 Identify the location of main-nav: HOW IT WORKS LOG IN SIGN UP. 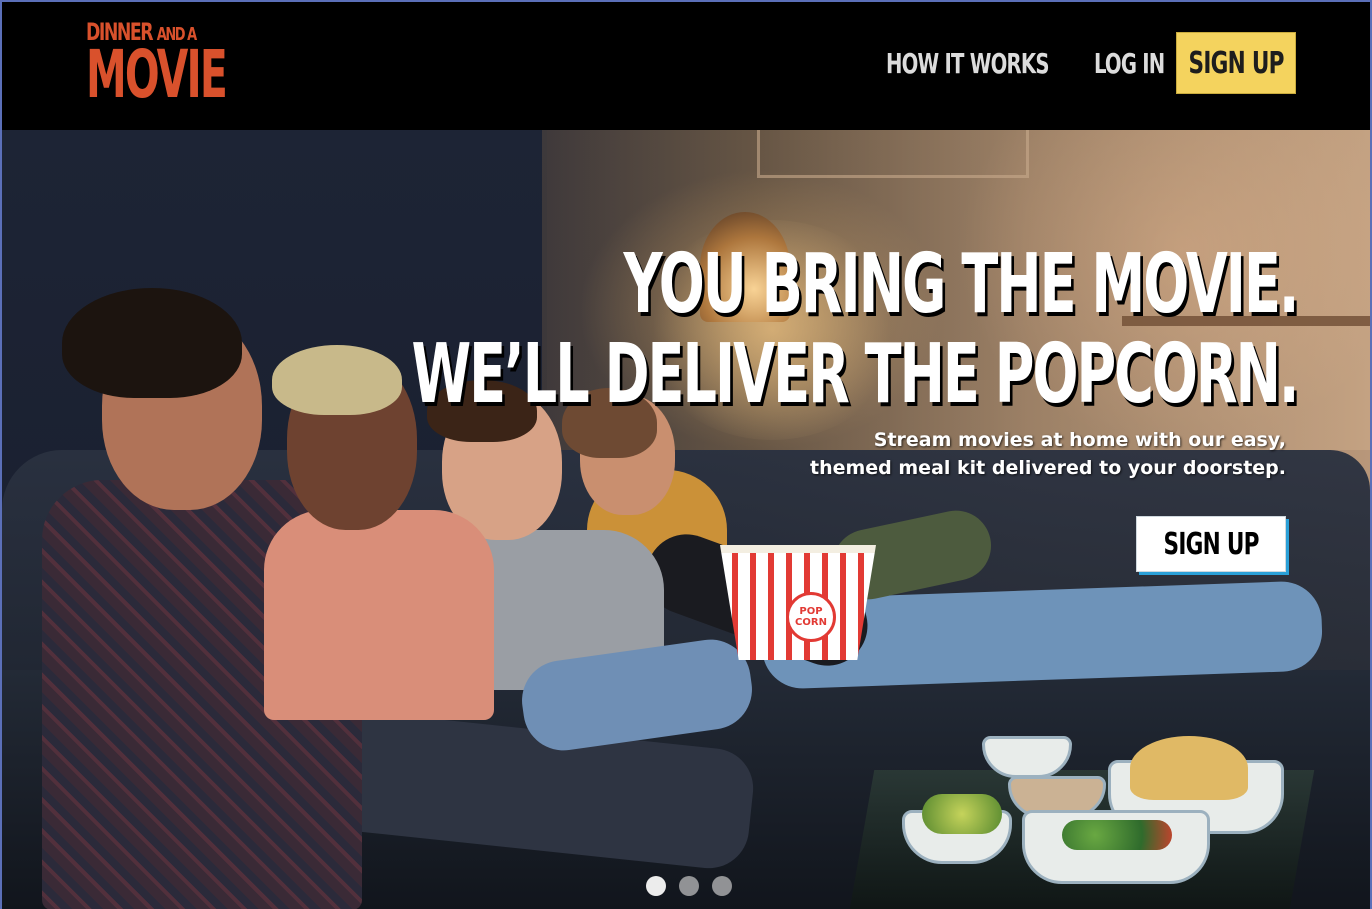
(1079, 63).